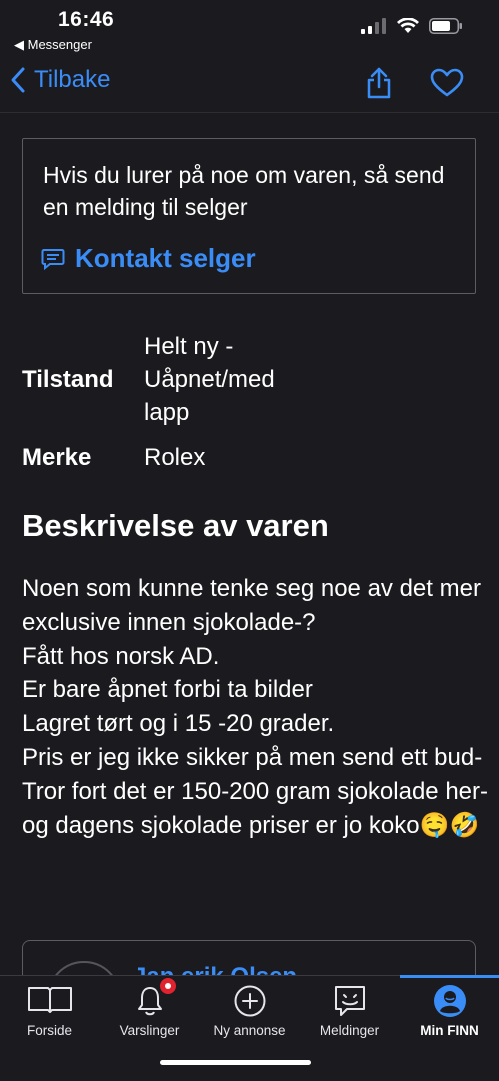  I want to click on tab-forside: Forside, so click(49, 1011).